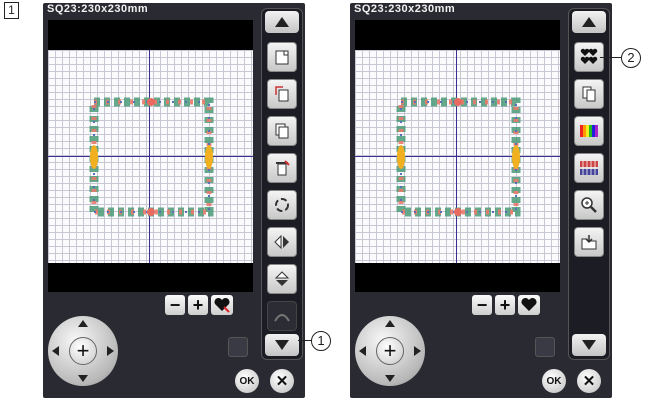 Image resolution: width=649 pixels, height=403 pixels. I want to click on heart-pointer-icon, so click(222, 305).